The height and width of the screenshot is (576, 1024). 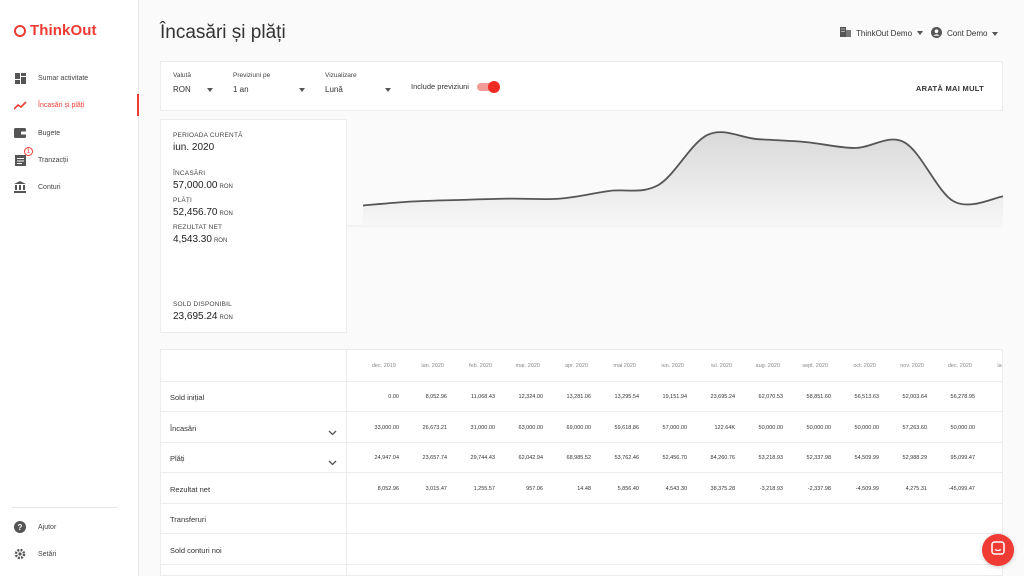 What do you see at coordinates (269, 84) in the screenshot?
I see `forecast-select: Previziuni pe 1 an` at bounding box center [269, 84].